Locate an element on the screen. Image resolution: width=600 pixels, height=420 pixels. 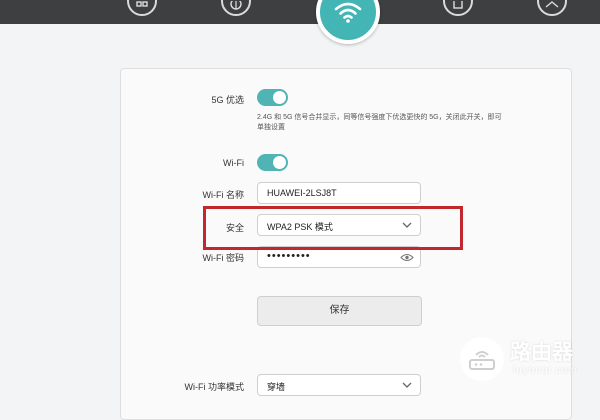
globe-icon is located at coordinates (236, 8).